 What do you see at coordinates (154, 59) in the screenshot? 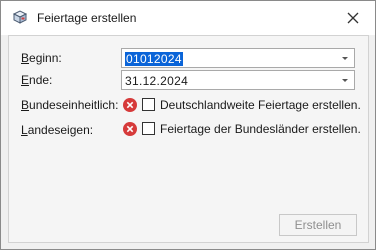
I see `beginn-date-value: 01012024` at bounding box center [154, 59].